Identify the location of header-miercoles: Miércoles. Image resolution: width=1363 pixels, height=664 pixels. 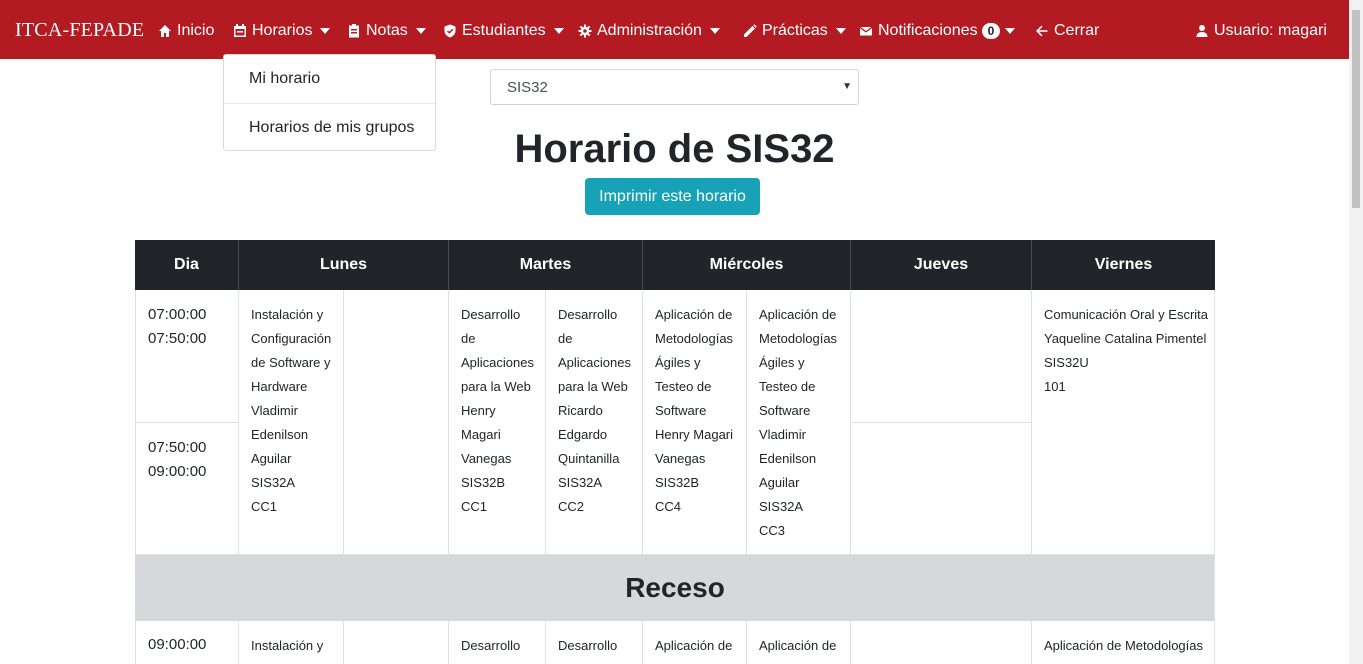
(746, 265).